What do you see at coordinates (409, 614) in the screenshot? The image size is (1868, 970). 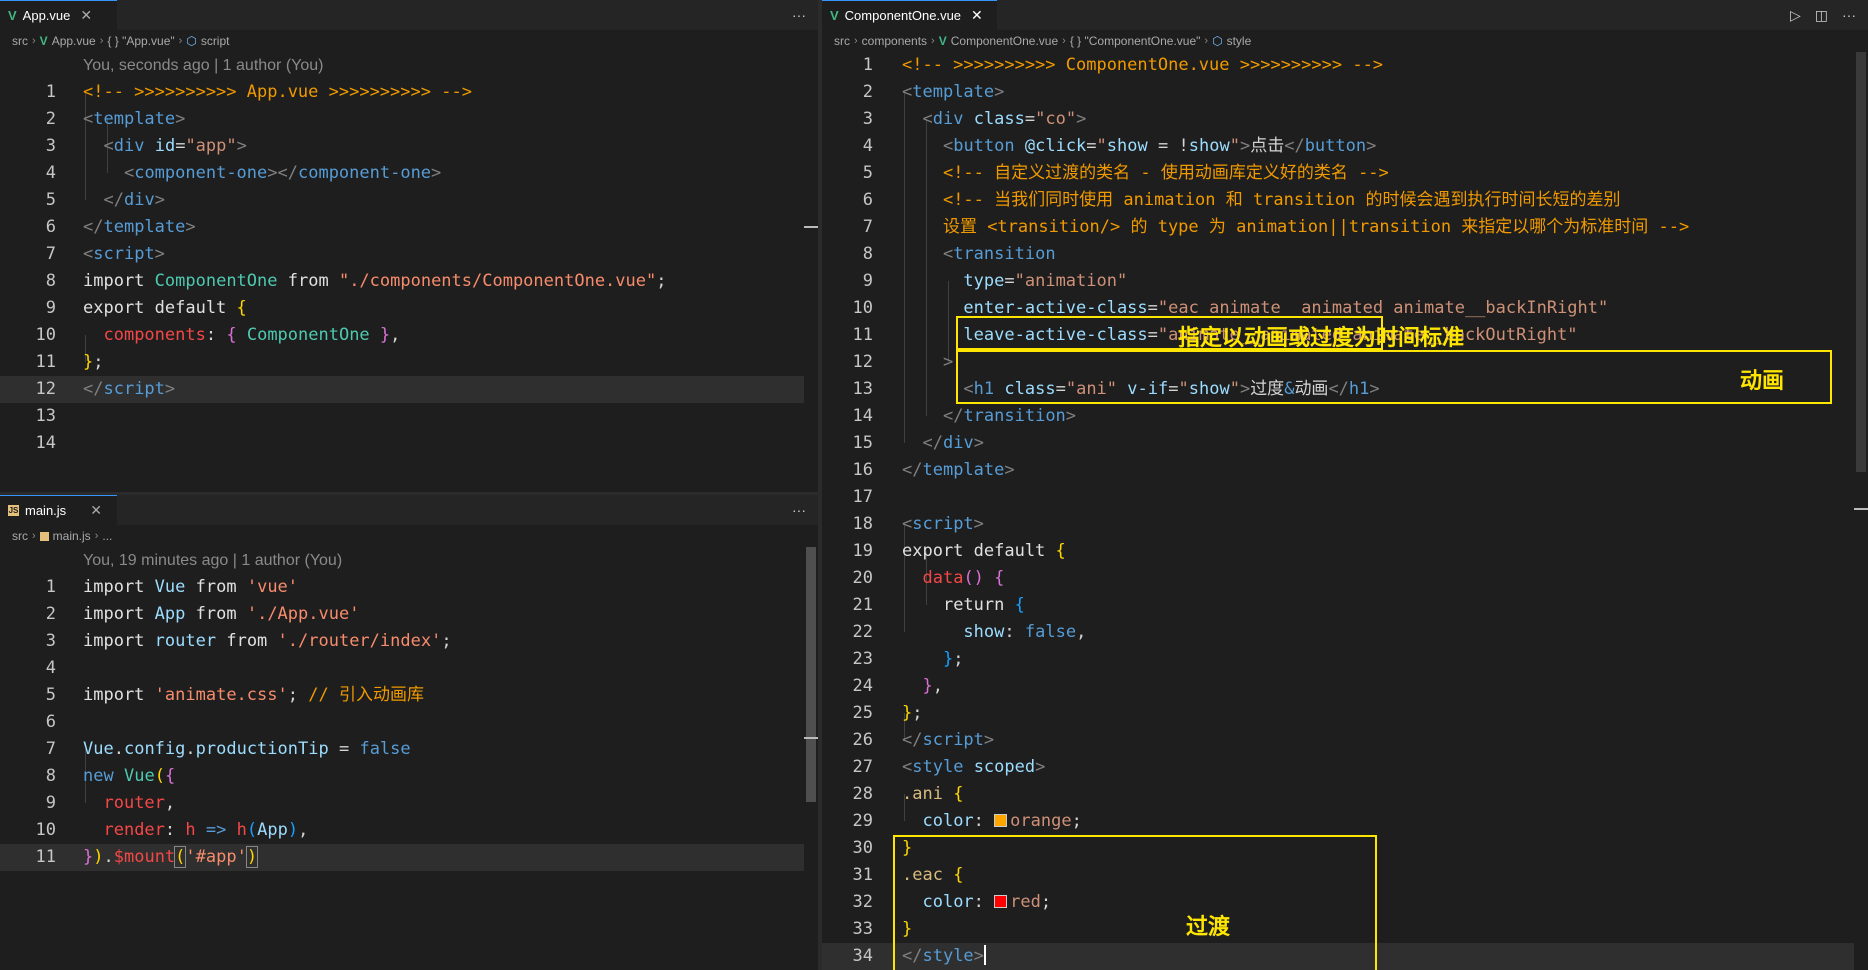 I see `code-line: 2 import App from './App.vue'` at bounding box center [409, 614].